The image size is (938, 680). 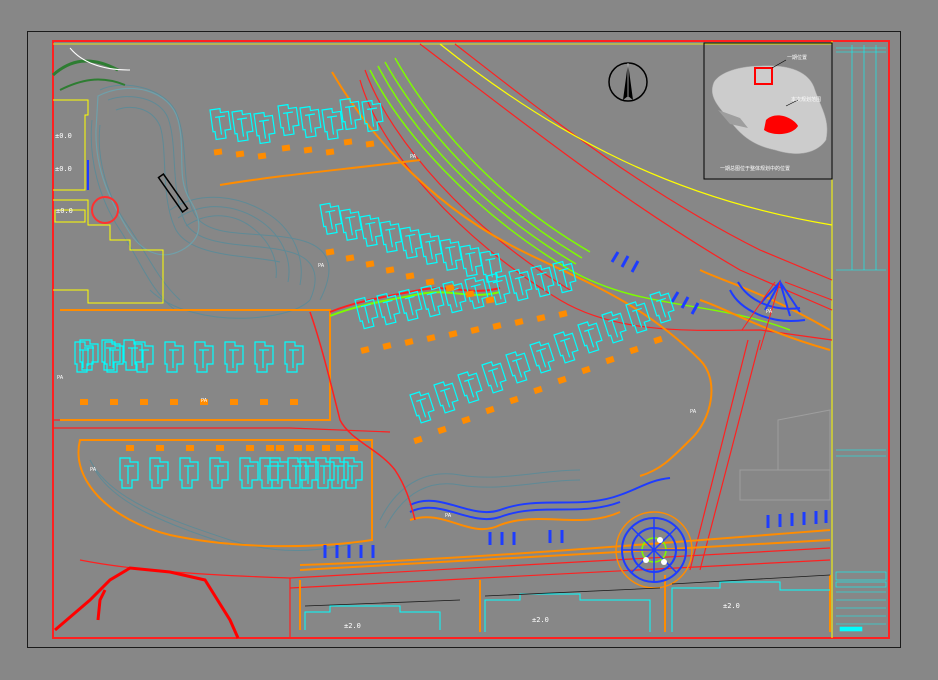 I want to click on title-block, so click(x=861, y=338).